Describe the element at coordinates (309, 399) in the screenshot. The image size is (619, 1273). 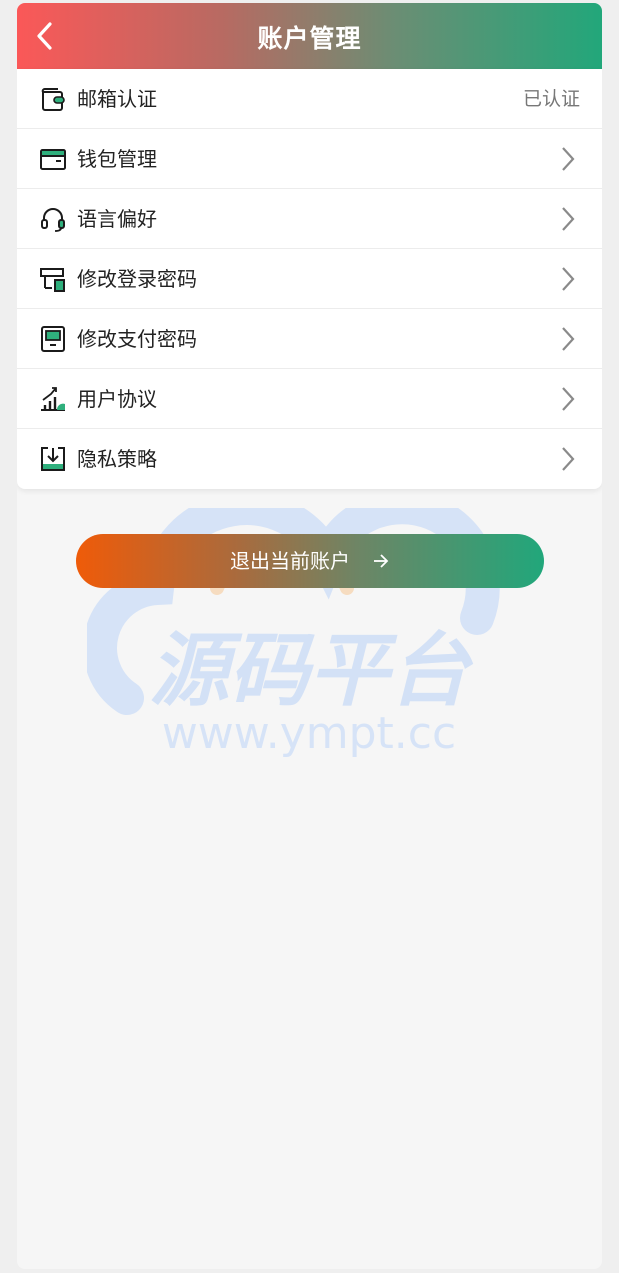
I see `menu-item-user-agreement: 用户协议` at that location.